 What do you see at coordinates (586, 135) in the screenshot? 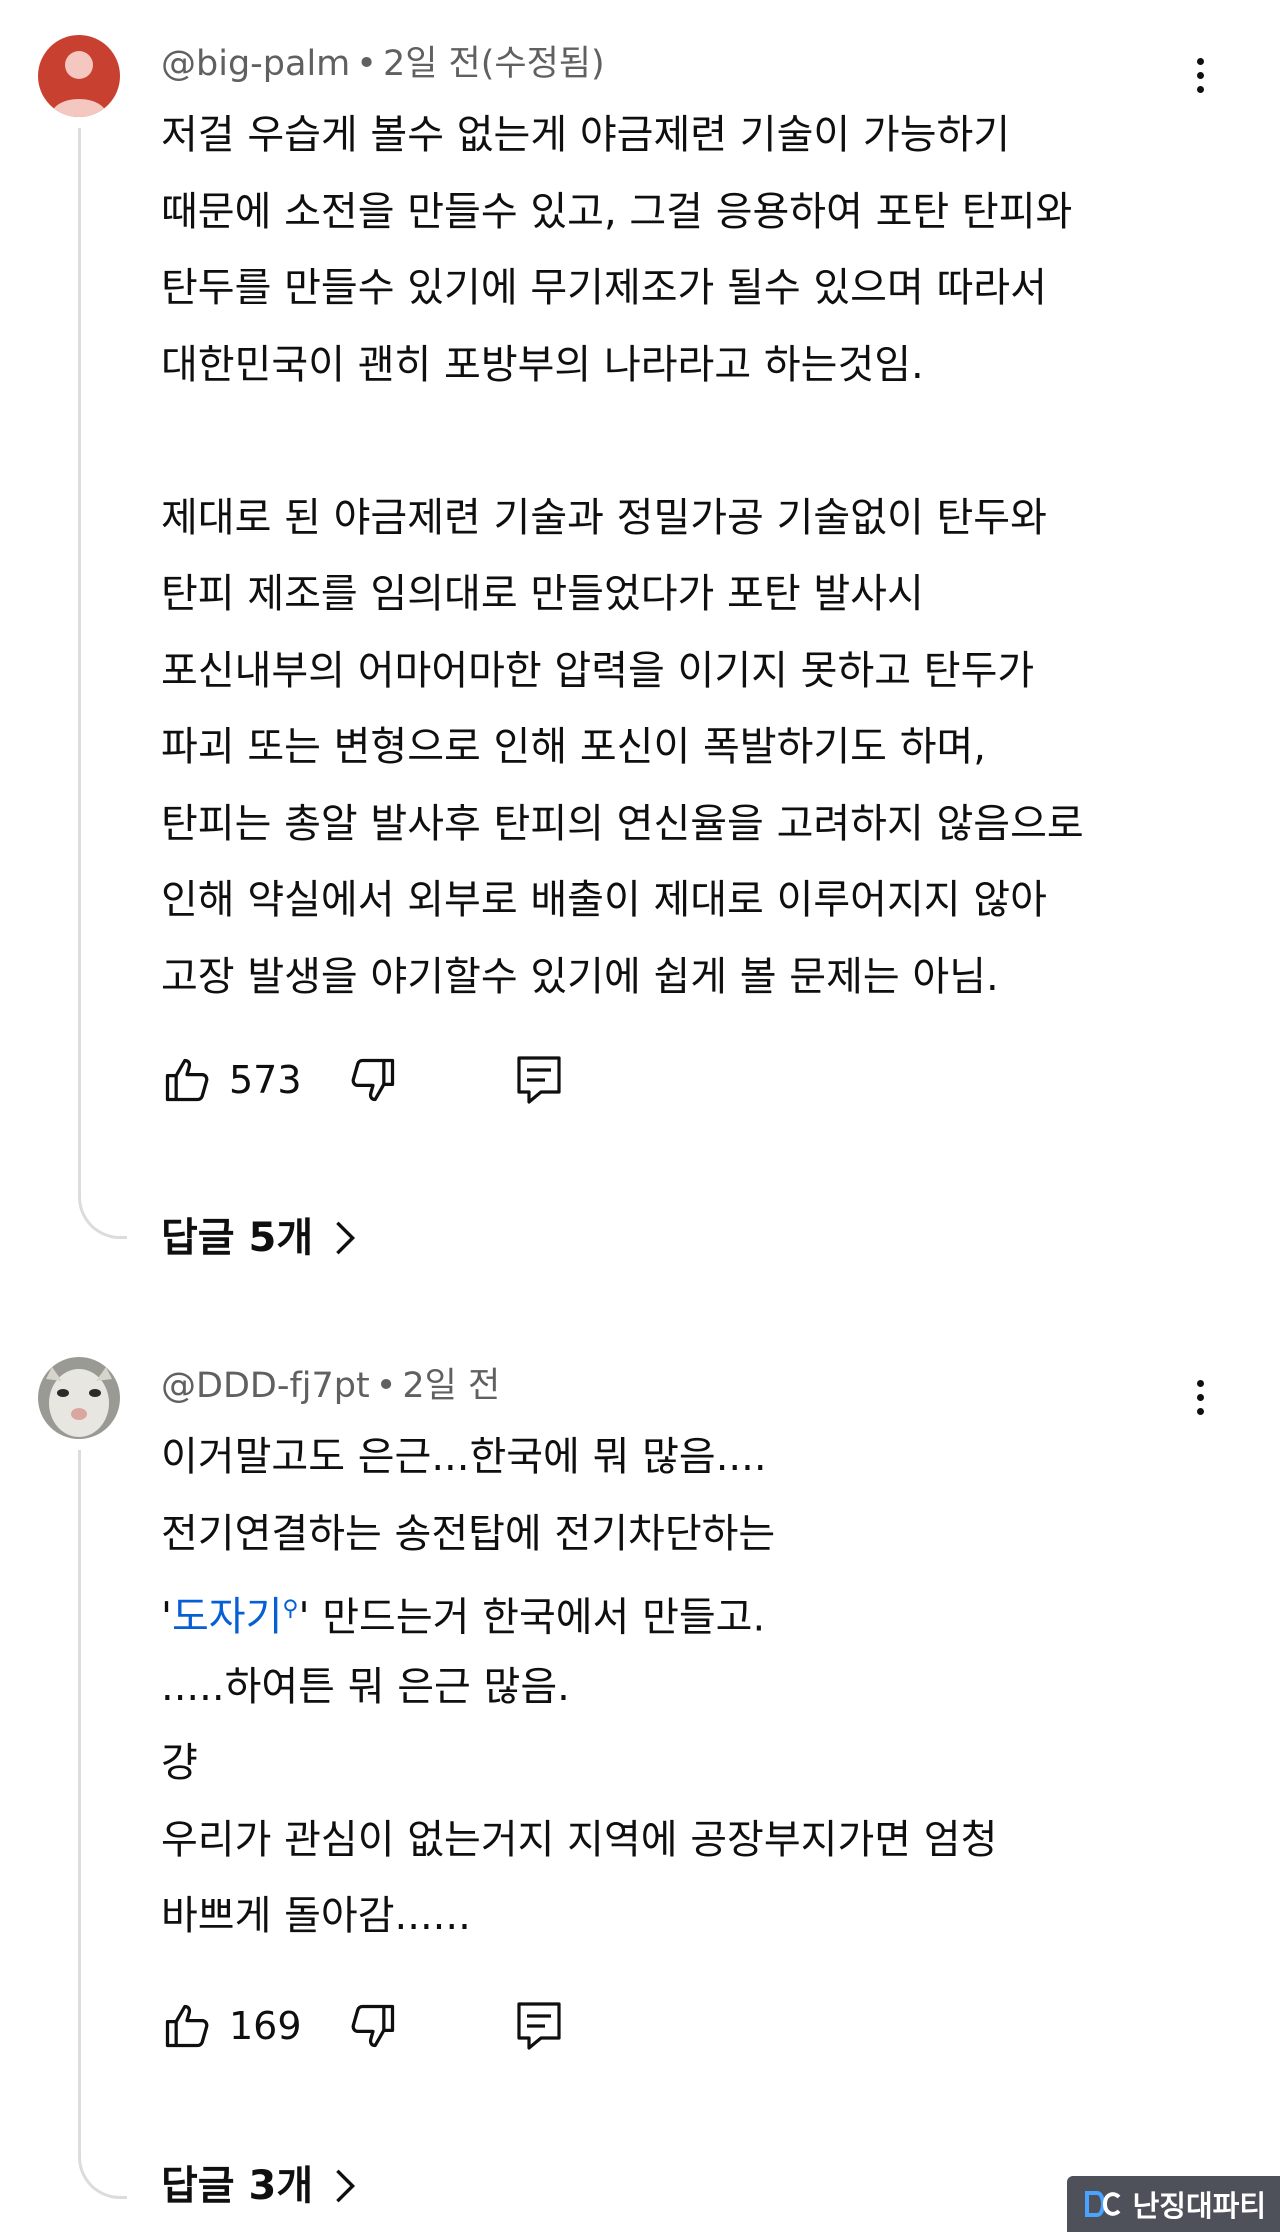
I see `comment-line: 저걸 우습게 볼수 없는게 야금제련 기술이 가능하기` at bounding box center [586, 135].